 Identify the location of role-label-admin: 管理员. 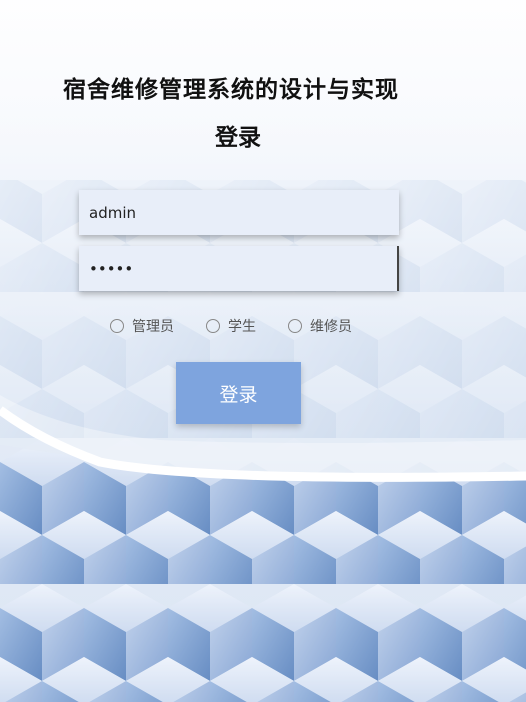
(153, 327).